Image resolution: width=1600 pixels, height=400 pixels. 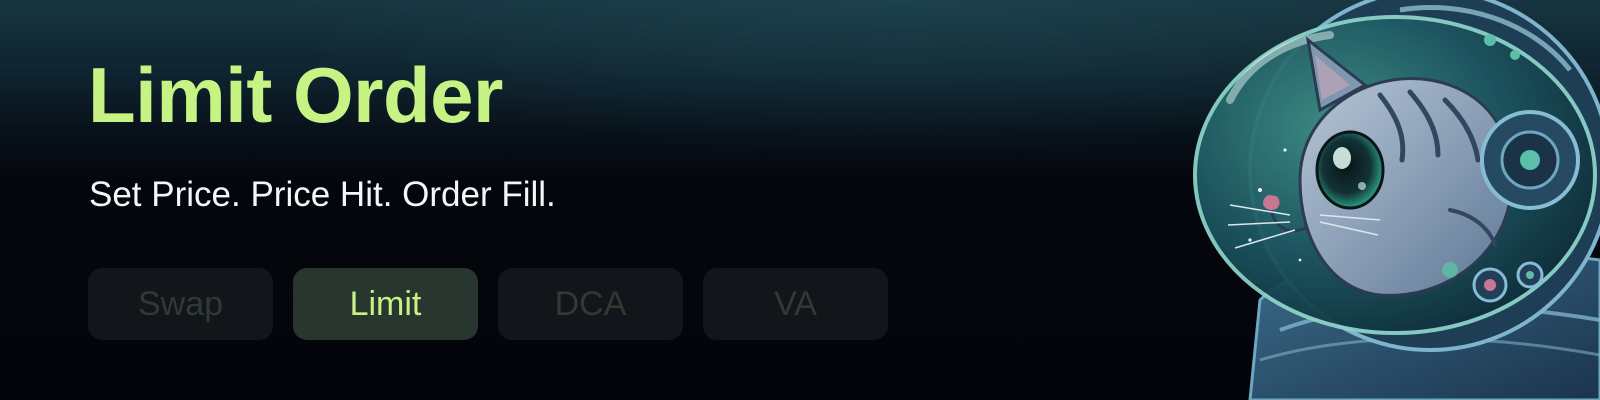 What do you see at coordinates (295, 95) in the screenshot?
I see `page-title: Limit Order` at bounding box center [295, 95].